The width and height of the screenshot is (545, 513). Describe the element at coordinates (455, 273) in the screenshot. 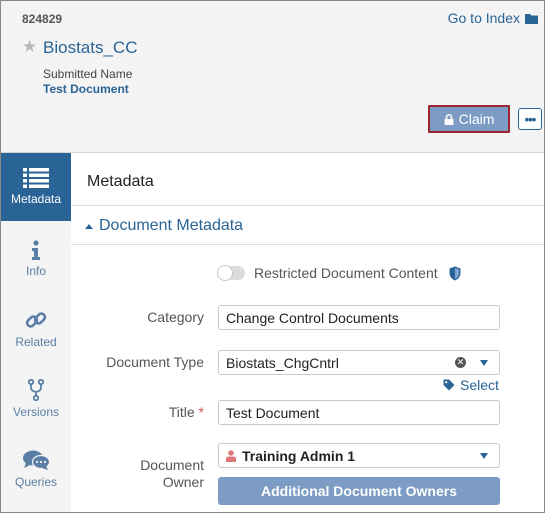

I see `shield-icon` at that location.